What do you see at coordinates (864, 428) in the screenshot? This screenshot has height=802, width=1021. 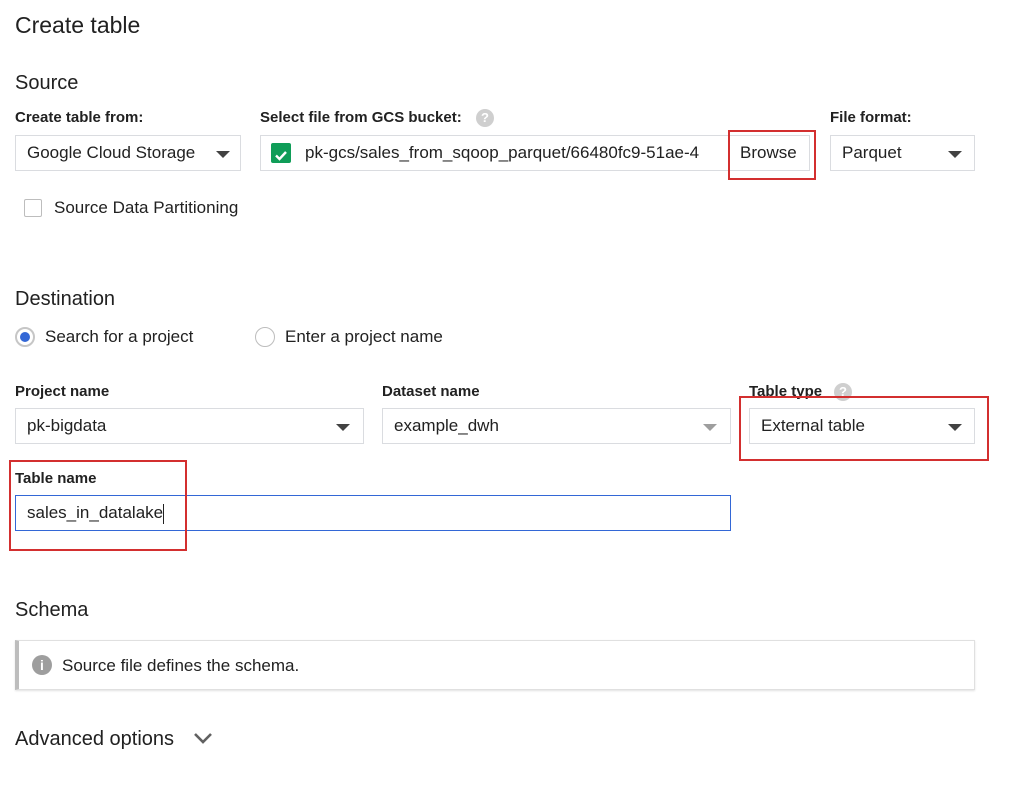 I see `table-type-highlight-box` at bounding box center [864, 428].